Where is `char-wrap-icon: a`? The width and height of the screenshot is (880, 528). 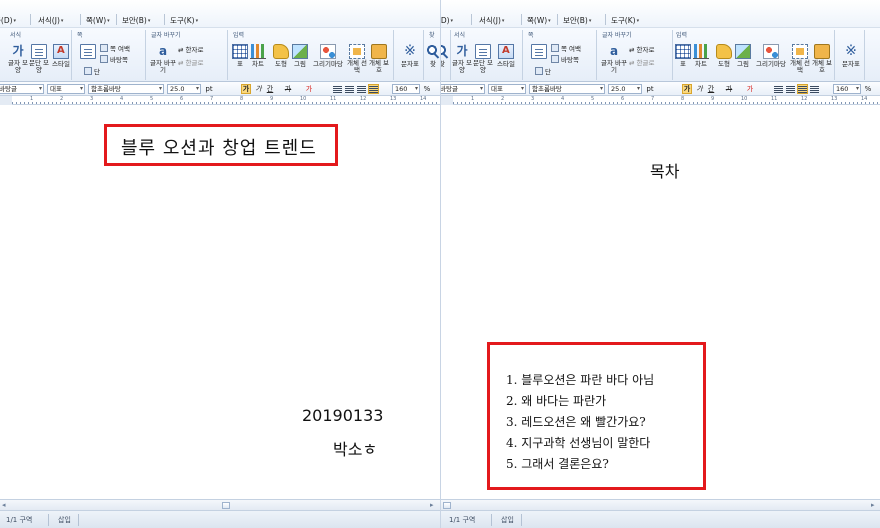 char-wrap-icon: a is located at coordinates (614, 51).